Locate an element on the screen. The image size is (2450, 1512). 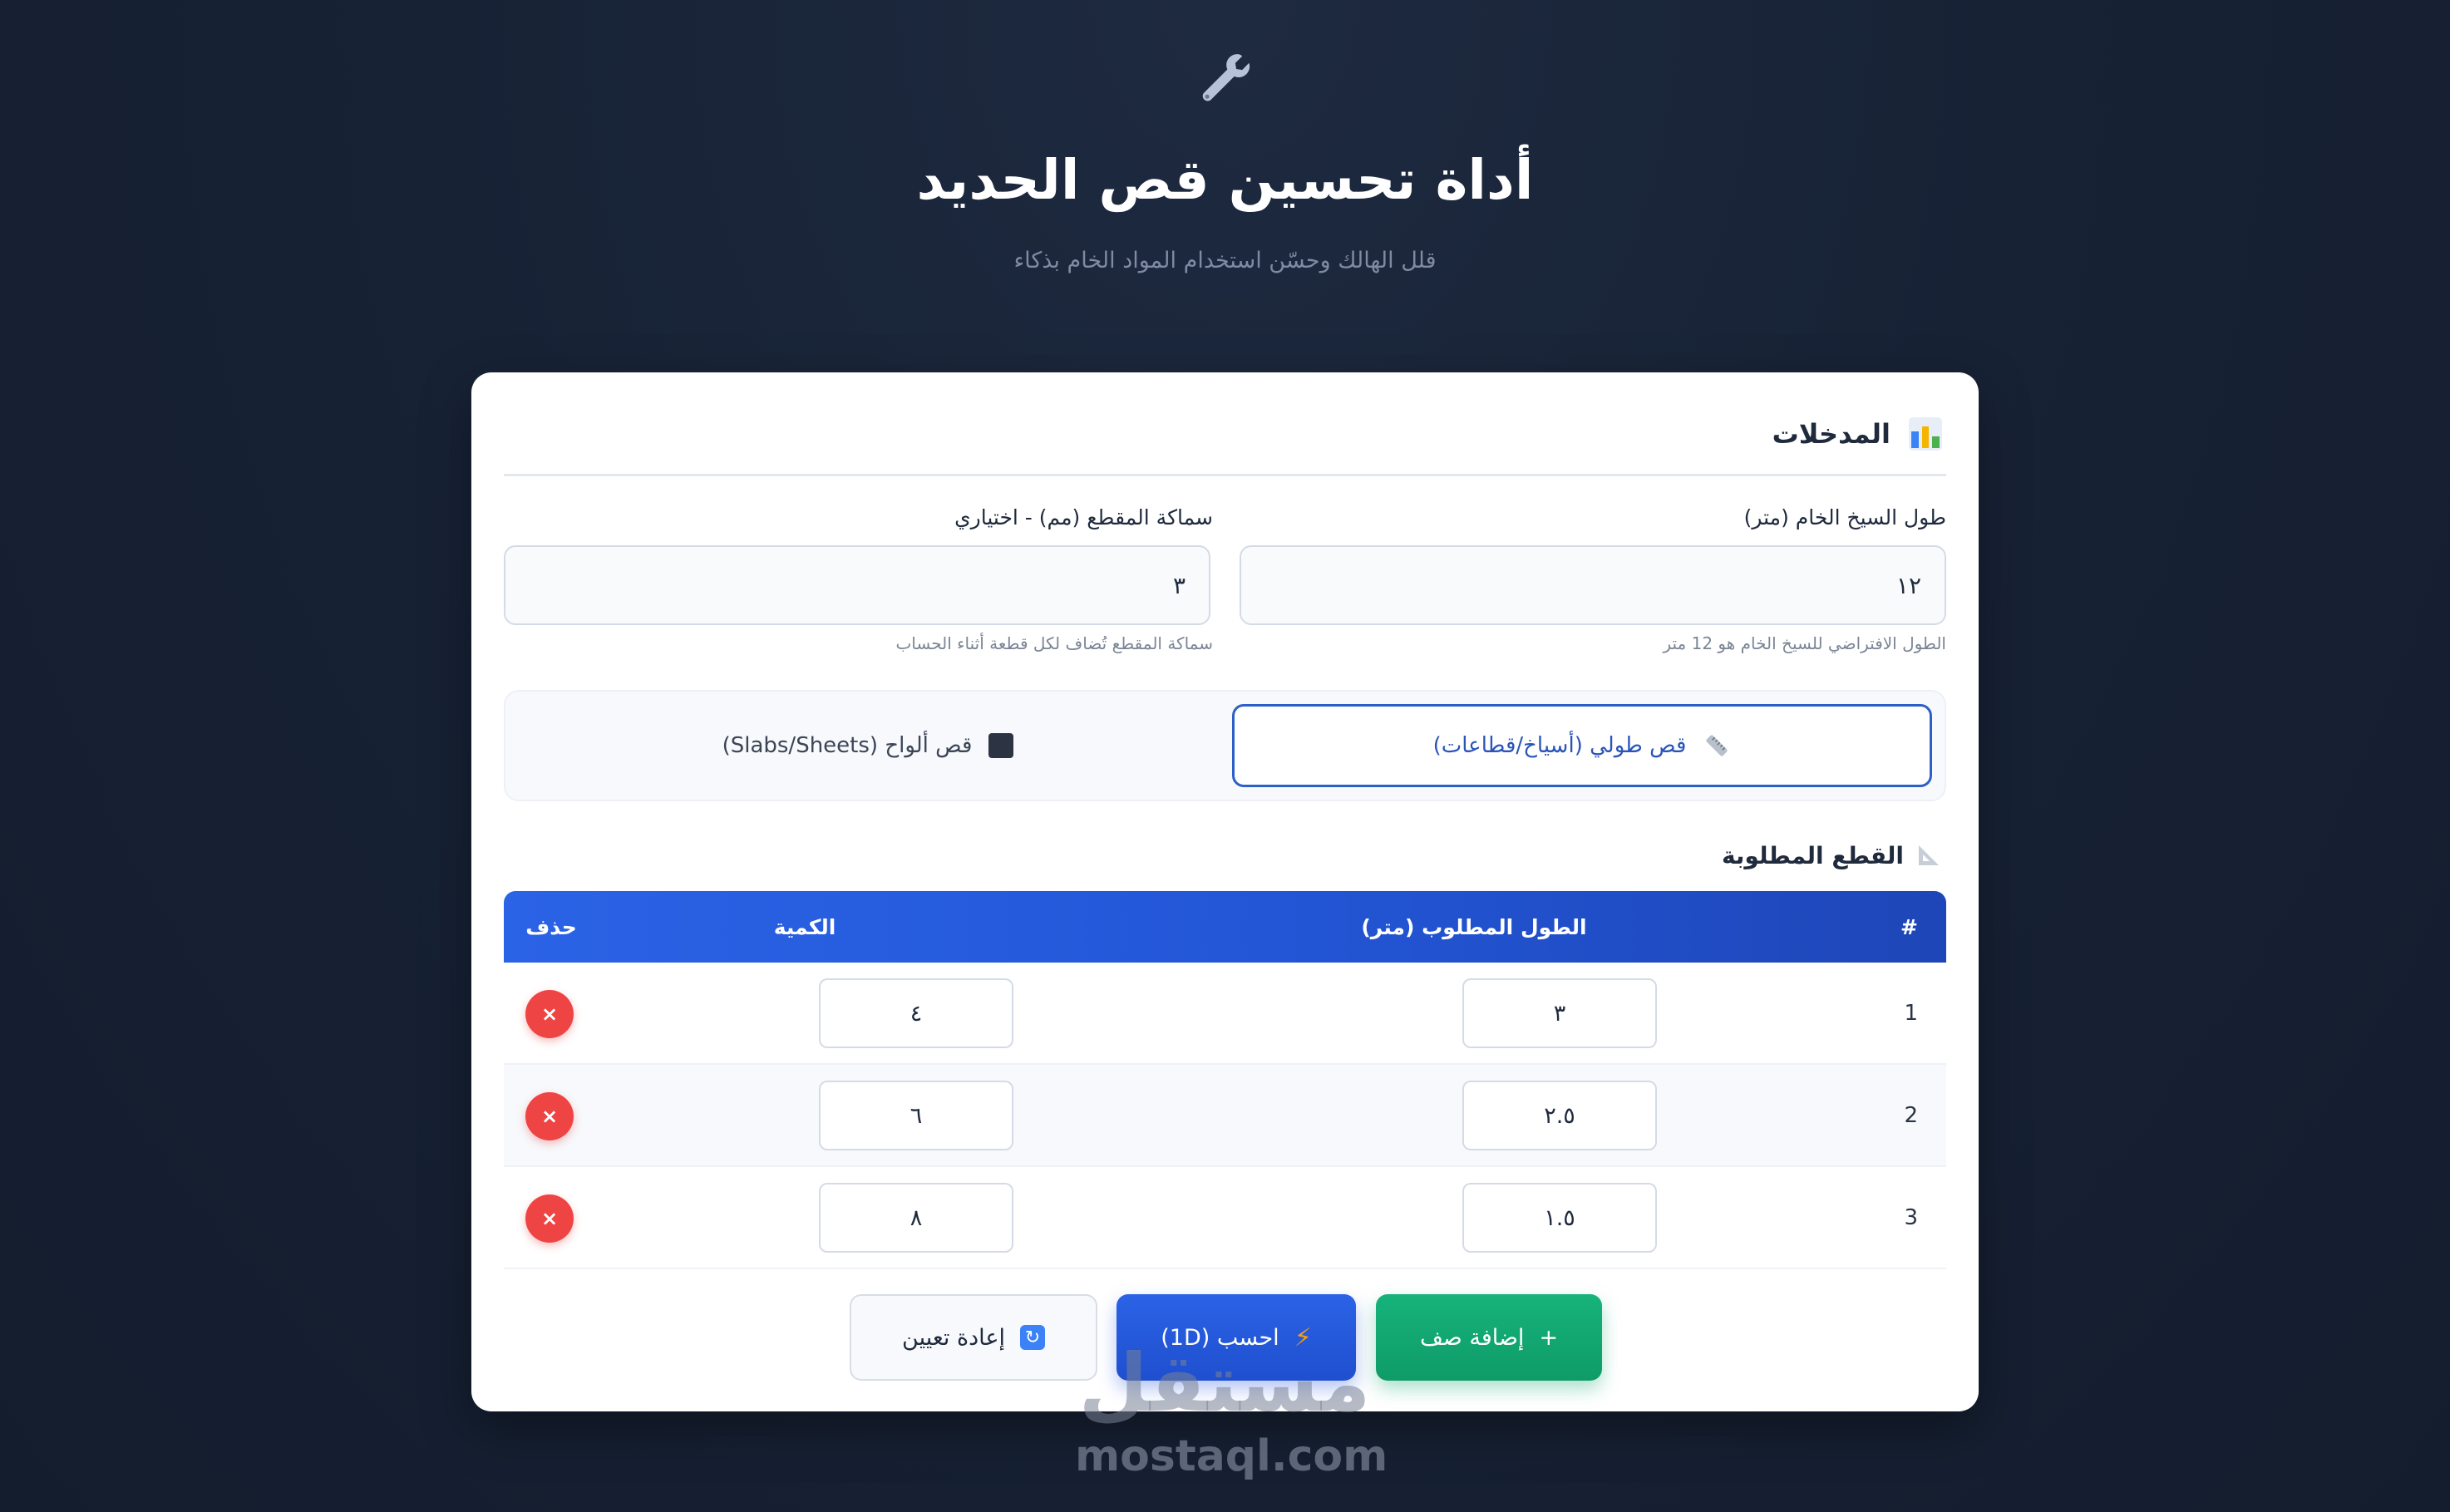
length-input: ١.٥ is located at coordinates (1559, 1218).